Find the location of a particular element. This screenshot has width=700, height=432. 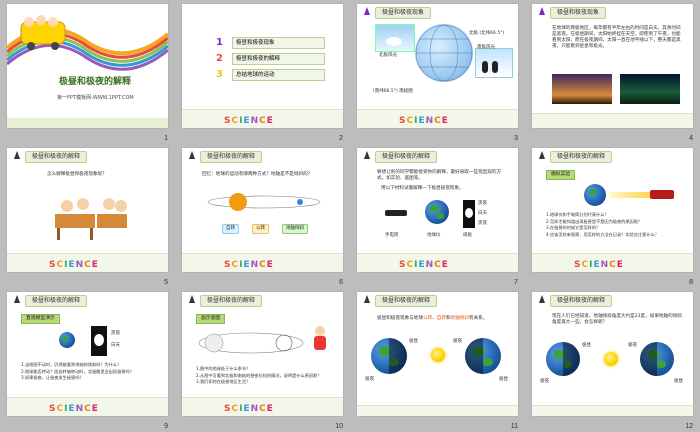

slide-number: 12 is located at coordinates (689, 426).